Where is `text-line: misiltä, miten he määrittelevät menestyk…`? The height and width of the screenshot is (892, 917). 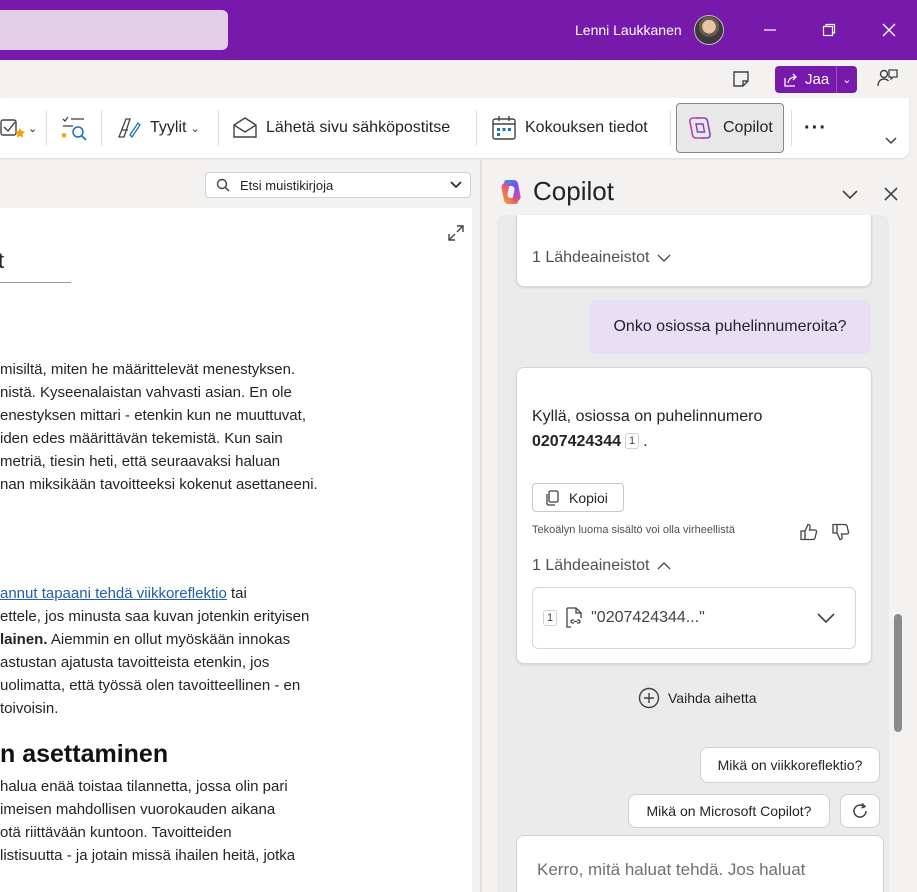
text-line: misiltä, miten he määrittelevät menestyk… is located at coordinates (148, 369).